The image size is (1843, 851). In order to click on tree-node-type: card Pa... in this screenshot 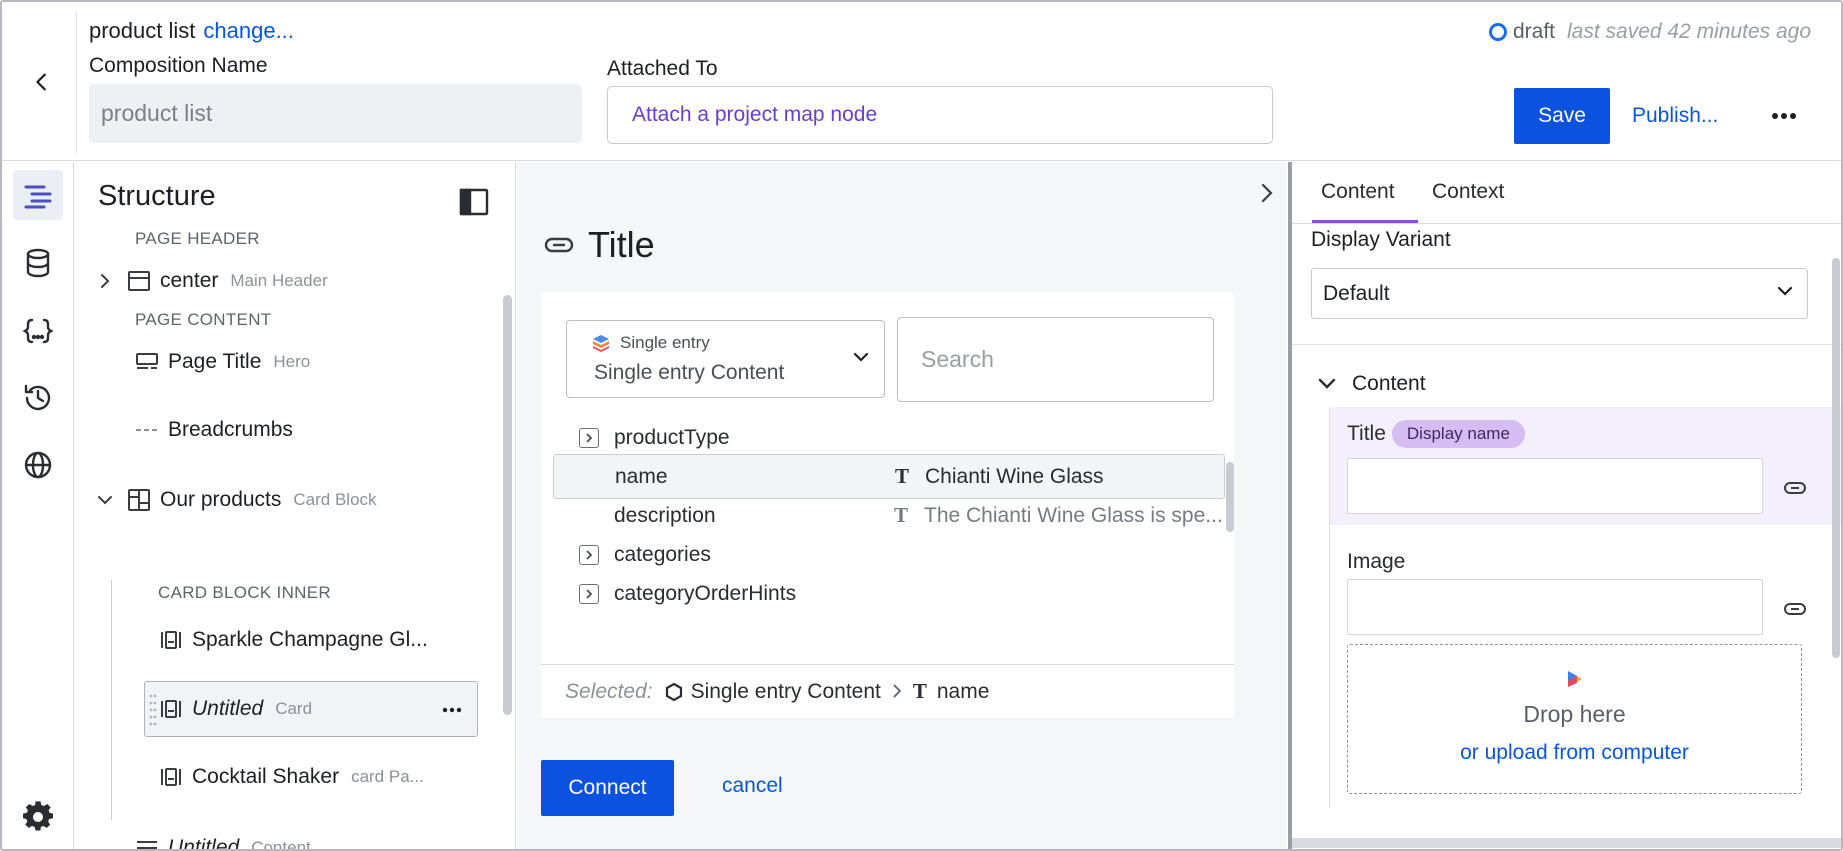, I will do `click(387, 776)`.